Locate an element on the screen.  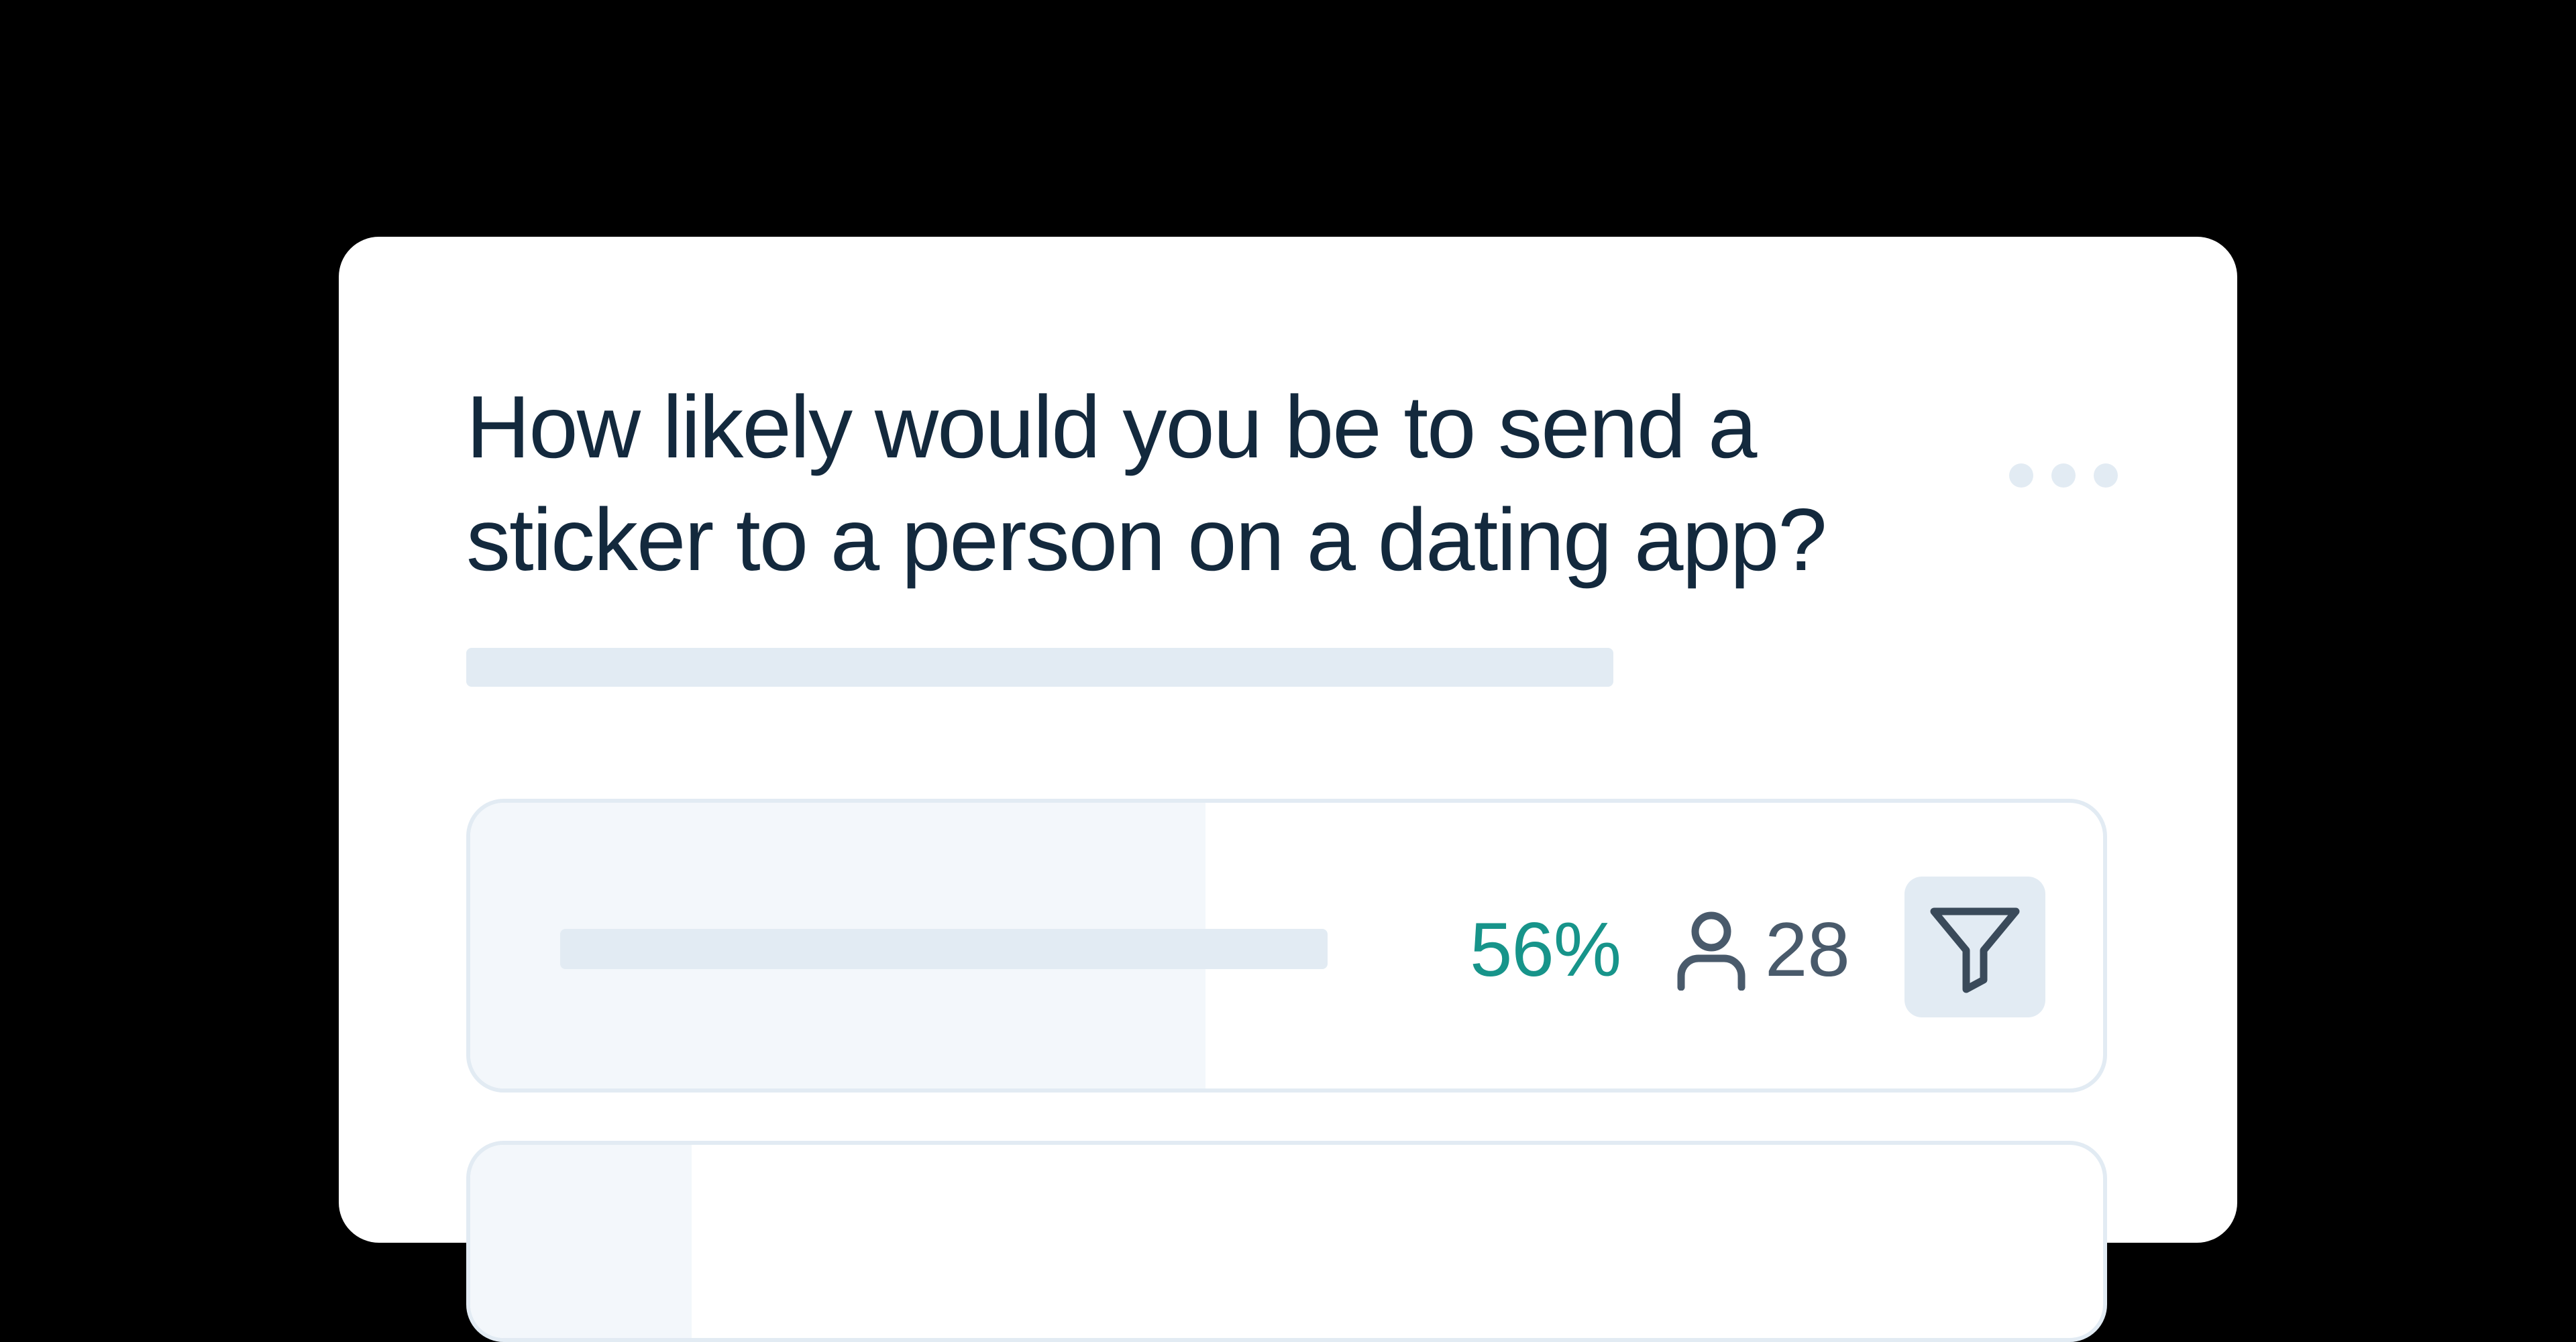
filter-button is located at coordinates (1974, 947).